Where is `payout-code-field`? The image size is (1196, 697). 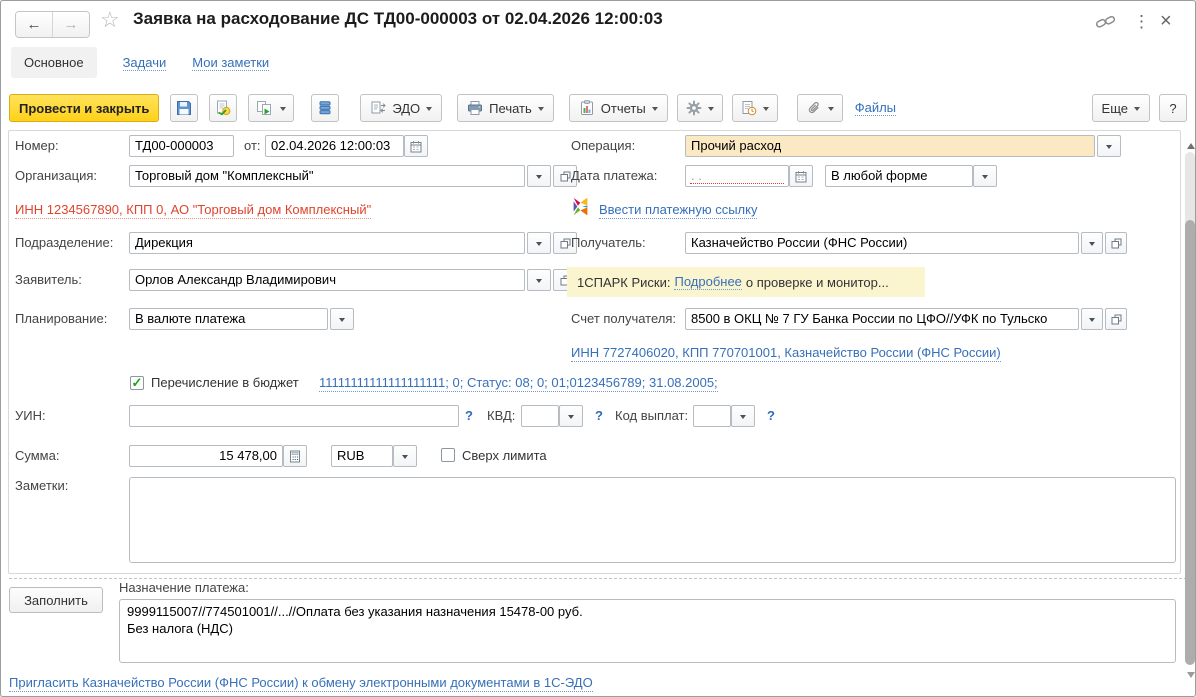 payout-code-field is located at coordinates (712, 416).